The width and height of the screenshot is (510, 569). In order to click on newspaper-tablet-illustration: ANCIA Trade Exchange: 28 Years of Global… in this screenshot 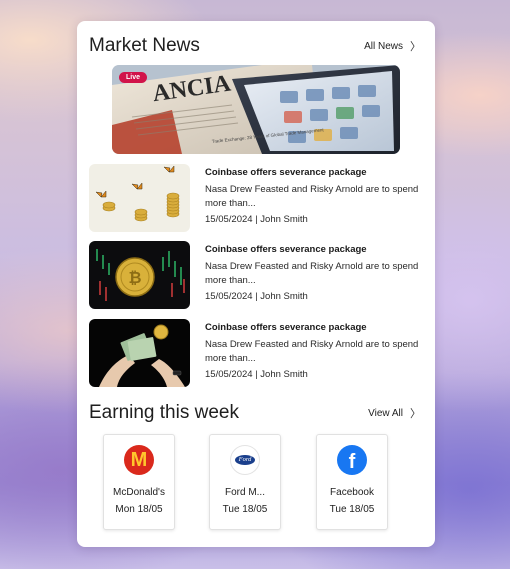, I will do `click(256, 109)`.